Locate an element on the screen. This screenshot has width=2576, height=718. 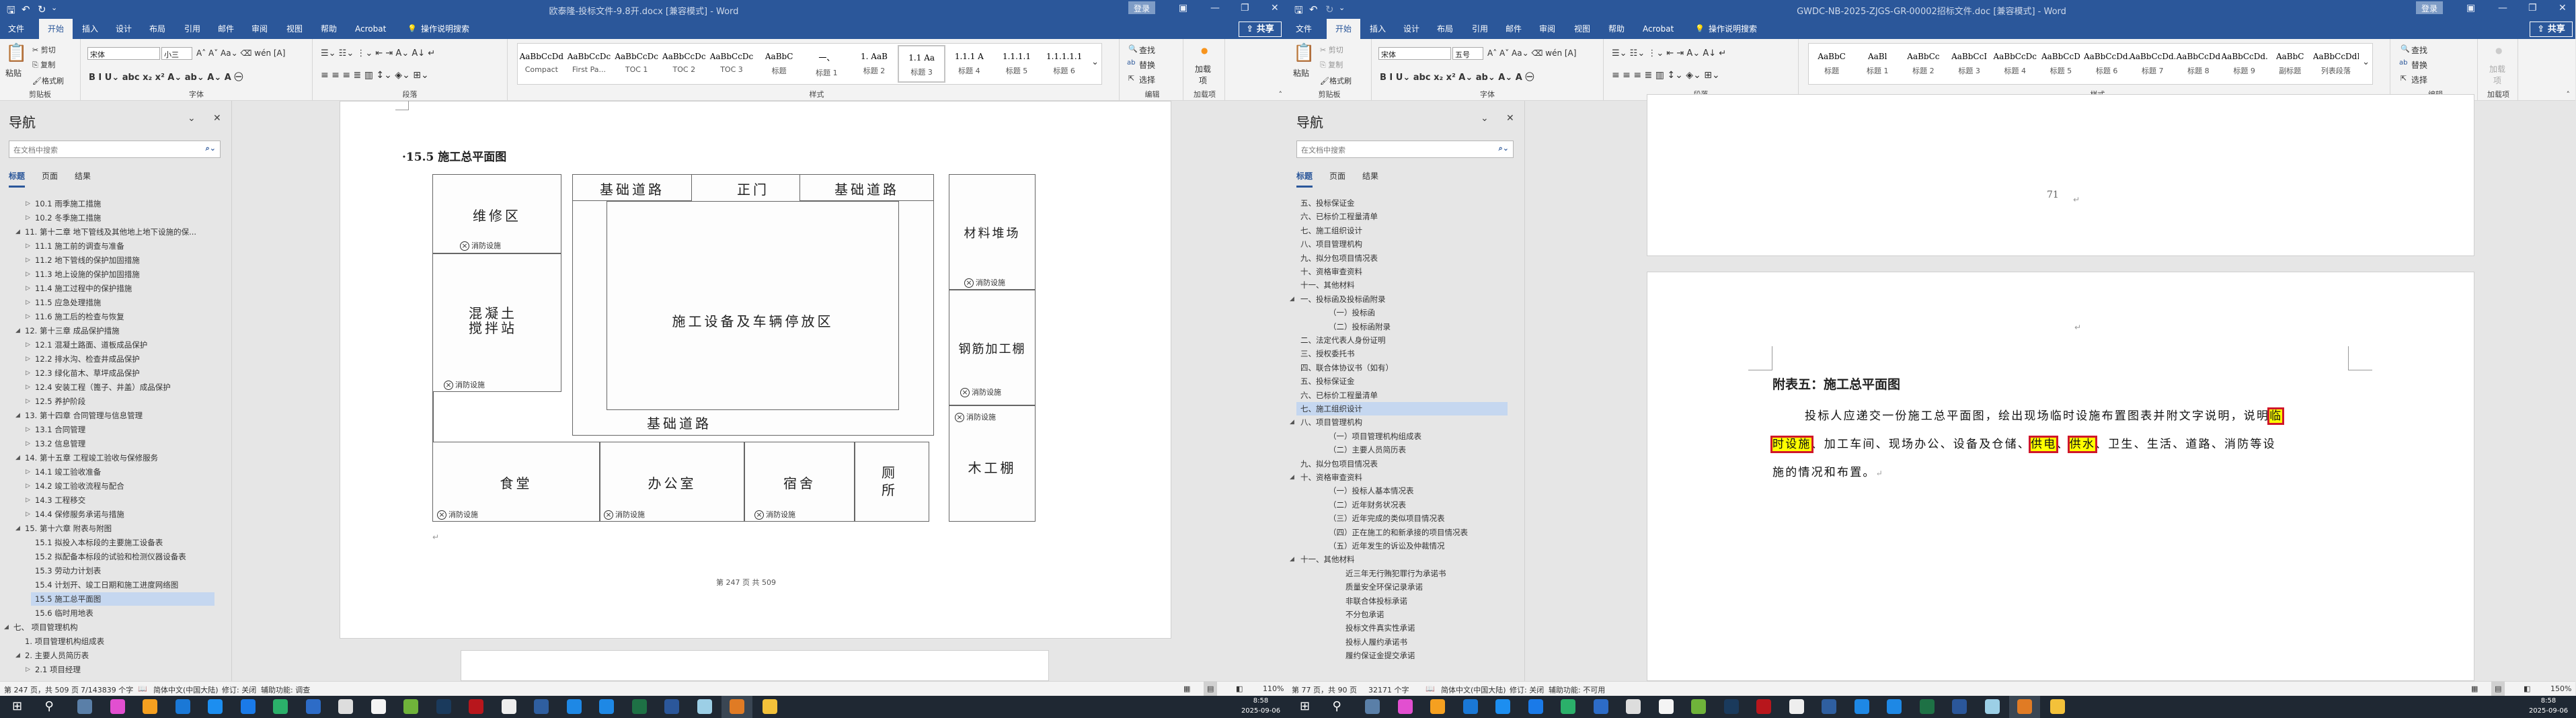
proofing-icon: 📖 is located at coordinates (1431, 688).